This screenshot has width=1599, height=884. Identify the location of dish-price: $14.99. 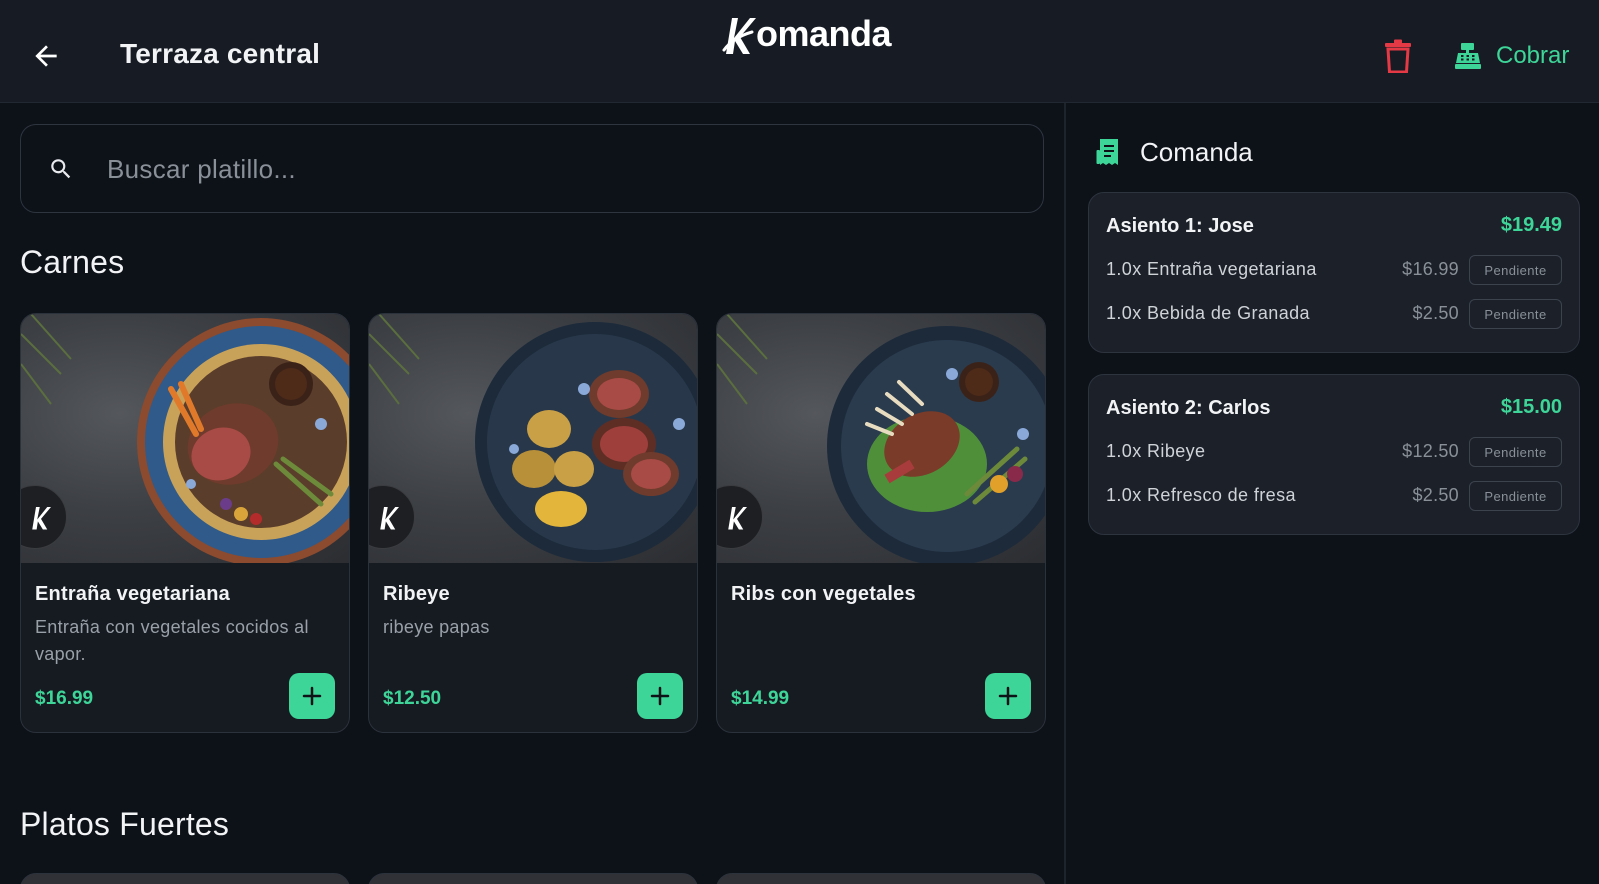
(760, 698).